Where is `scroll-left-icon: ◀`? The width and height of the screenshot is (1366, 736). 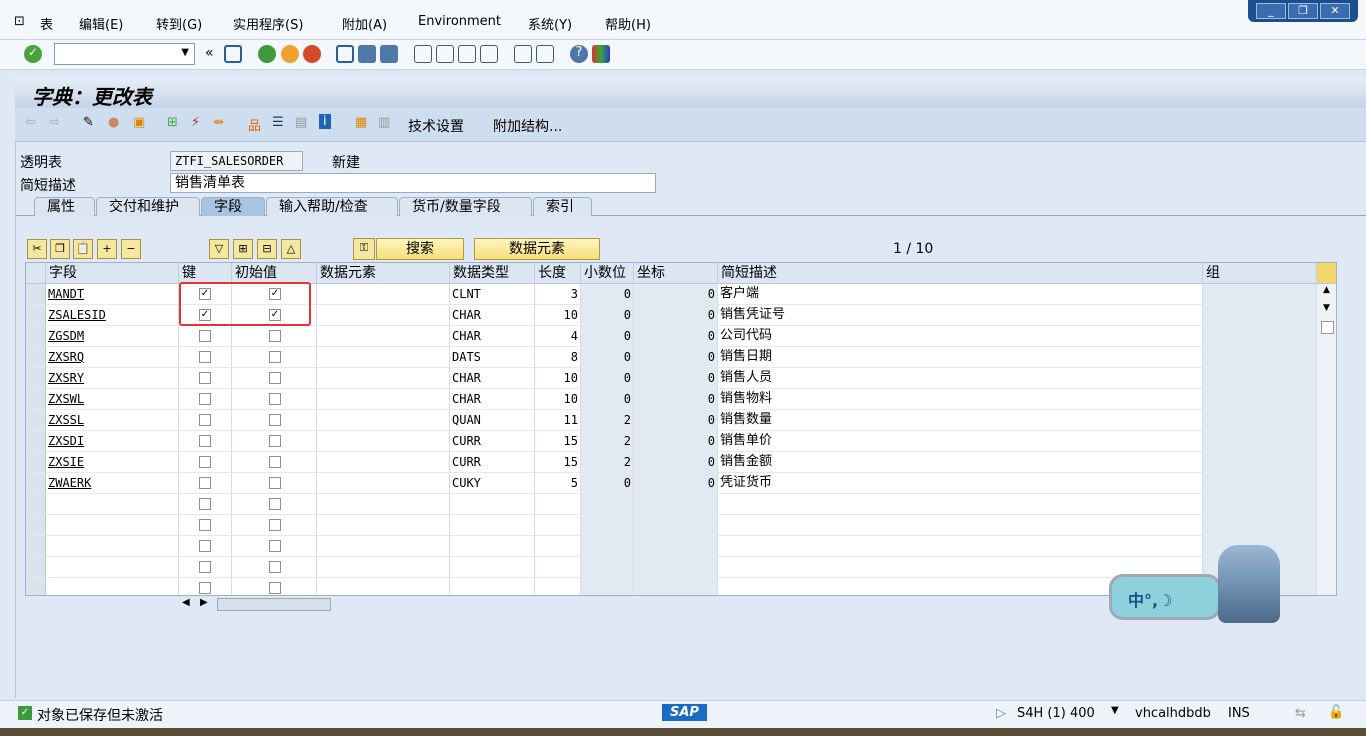
scroll-left-icon: ◀ is located at coordinates (186, 602).